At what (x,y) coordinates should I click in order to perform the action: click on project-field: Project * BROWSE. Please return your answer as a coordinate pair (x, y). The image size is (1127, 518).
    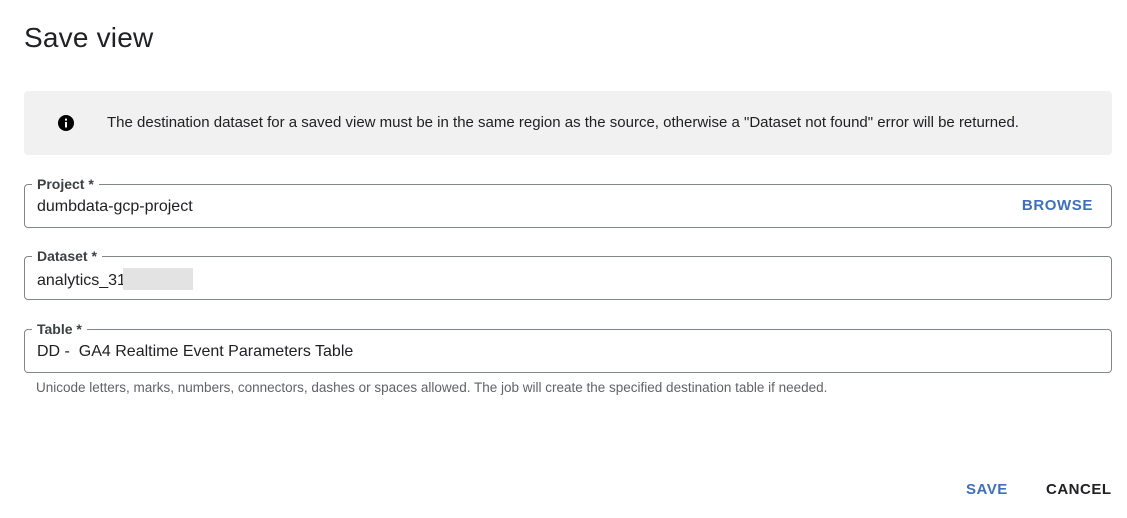
    Looking at the image, I should click on (568, 201).